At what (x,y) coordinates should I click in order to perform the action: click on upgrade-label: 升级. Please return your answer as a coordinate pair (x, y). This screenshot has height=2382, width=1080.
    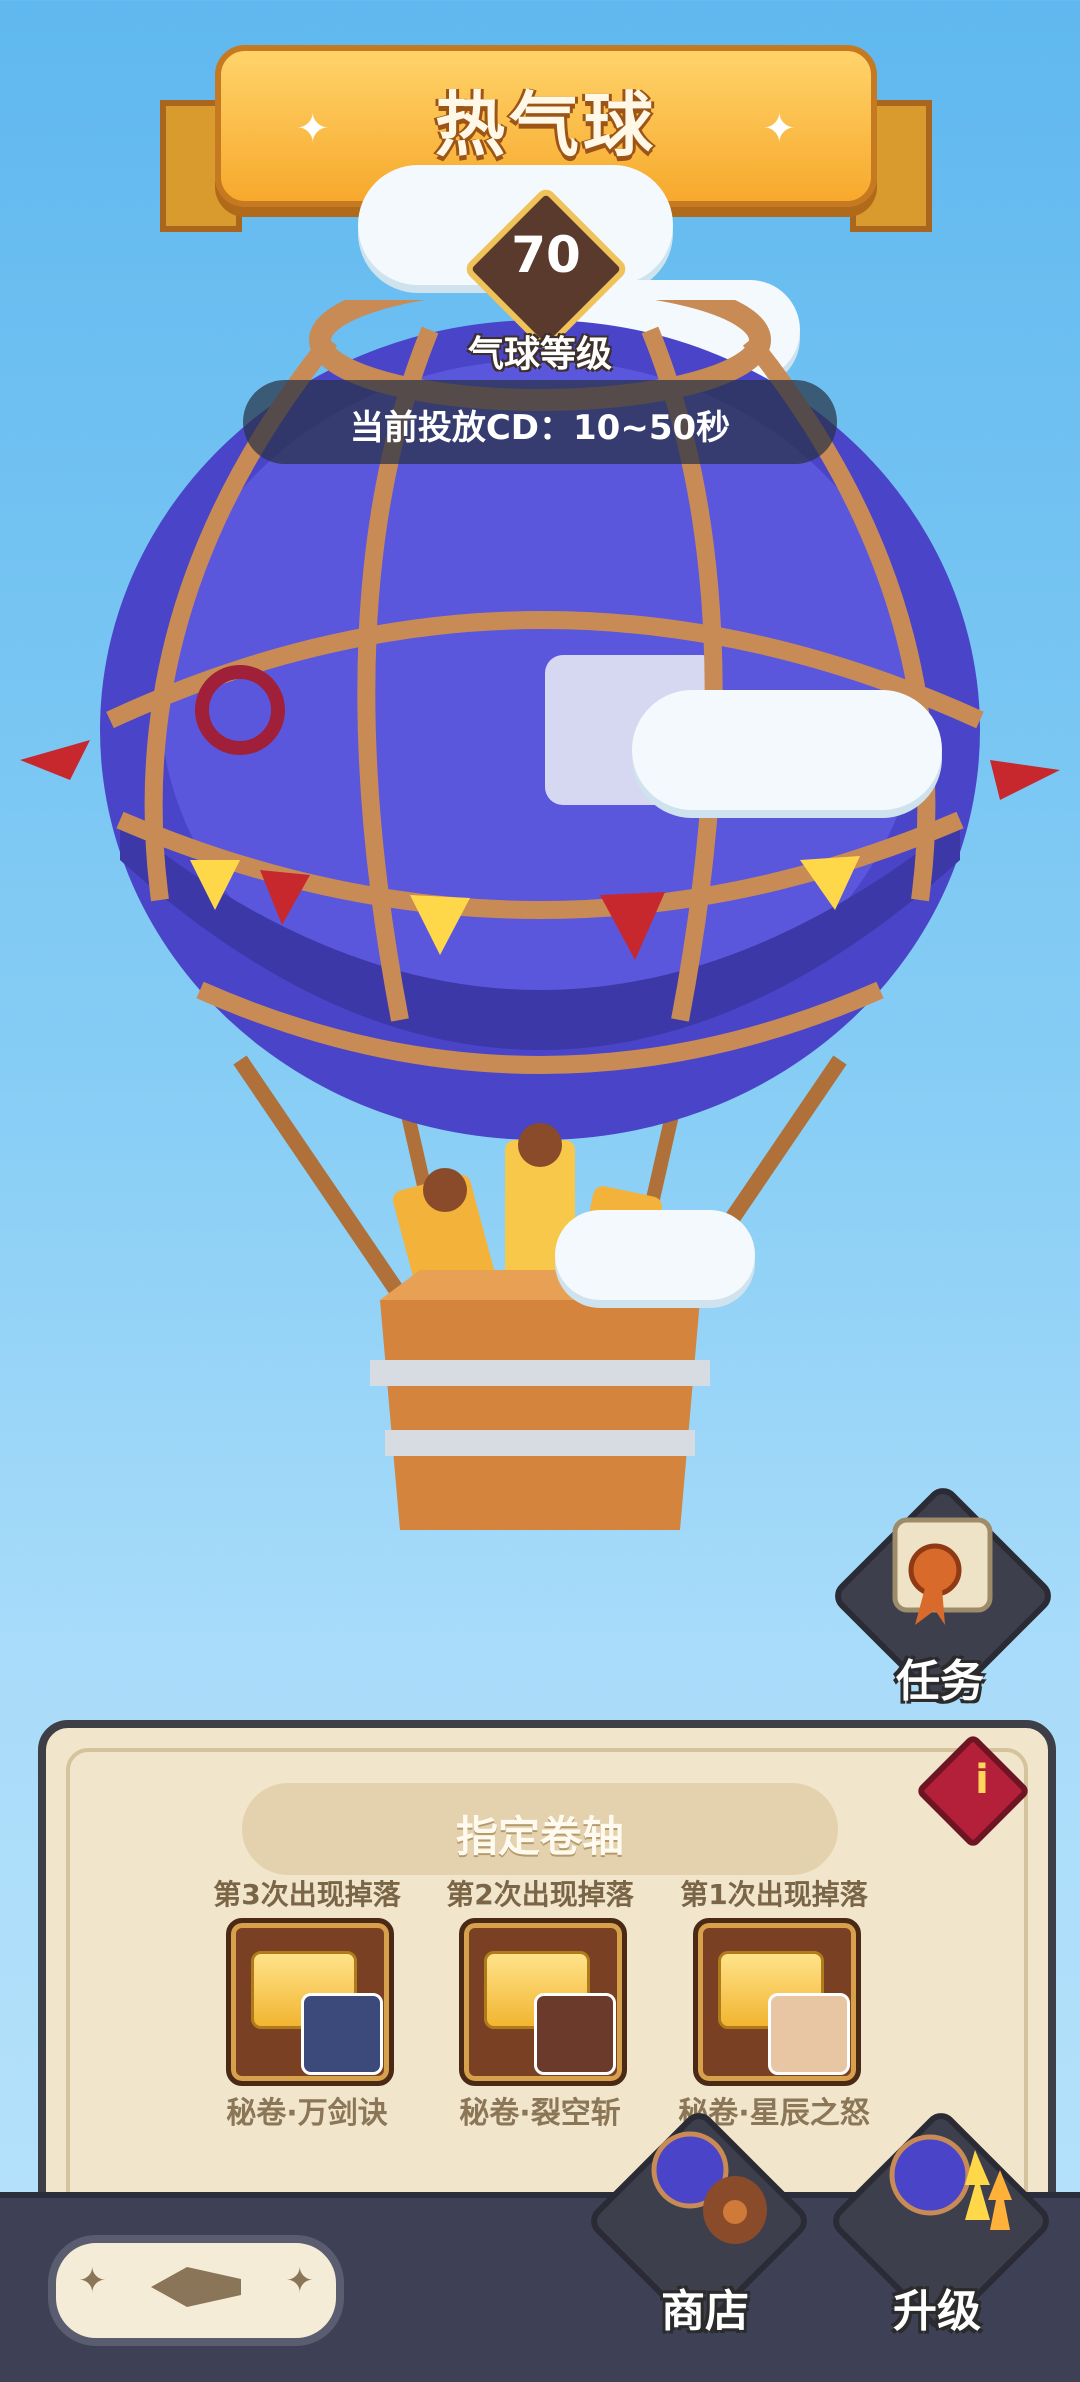
    Looking at the image, I should click on (937, 2311).